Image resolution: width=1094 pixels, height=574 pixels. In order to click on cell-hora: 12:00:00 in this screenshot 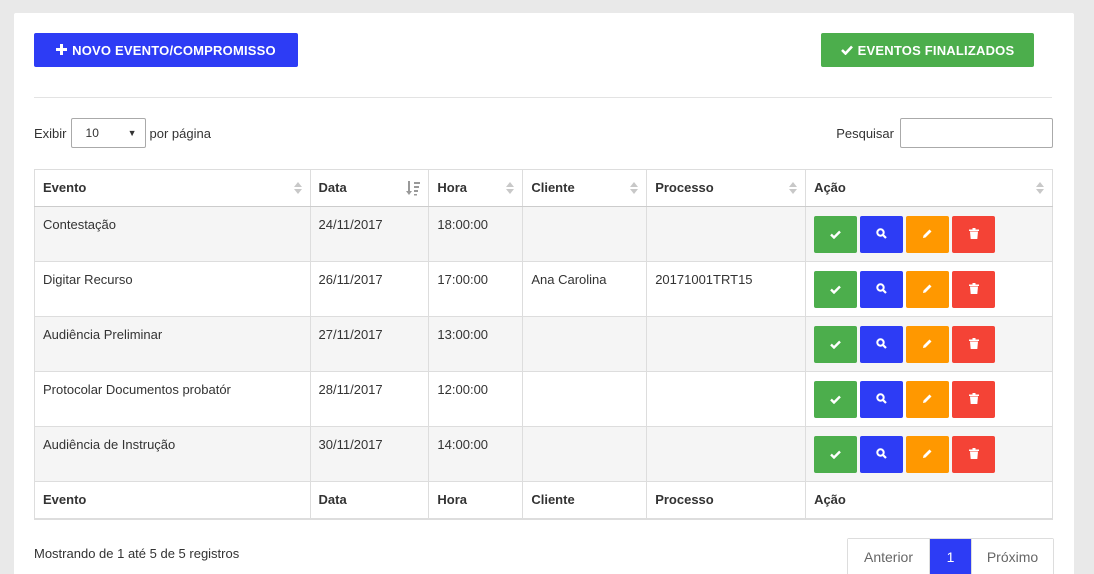, I will do `click(476, 399)`.